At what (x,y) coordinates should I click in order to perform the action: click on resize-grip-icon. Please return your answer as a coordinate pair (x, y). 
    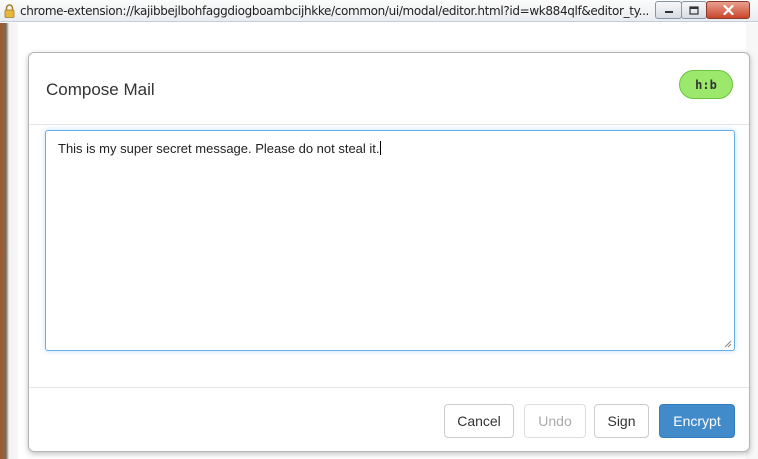
    Looking at the image, I should click on (728, 344).